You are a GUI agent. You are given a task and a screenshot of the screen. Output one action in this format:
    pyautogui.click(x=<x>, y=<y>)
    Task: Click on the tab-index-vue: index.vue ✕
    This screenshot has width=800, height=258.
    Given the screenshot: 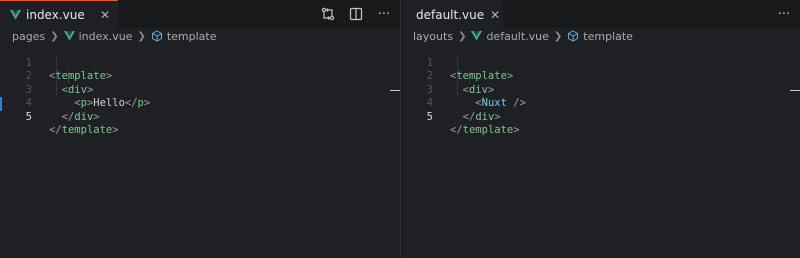 What is the action you would take?
    pyautogui.click(x=59, y=14)
    